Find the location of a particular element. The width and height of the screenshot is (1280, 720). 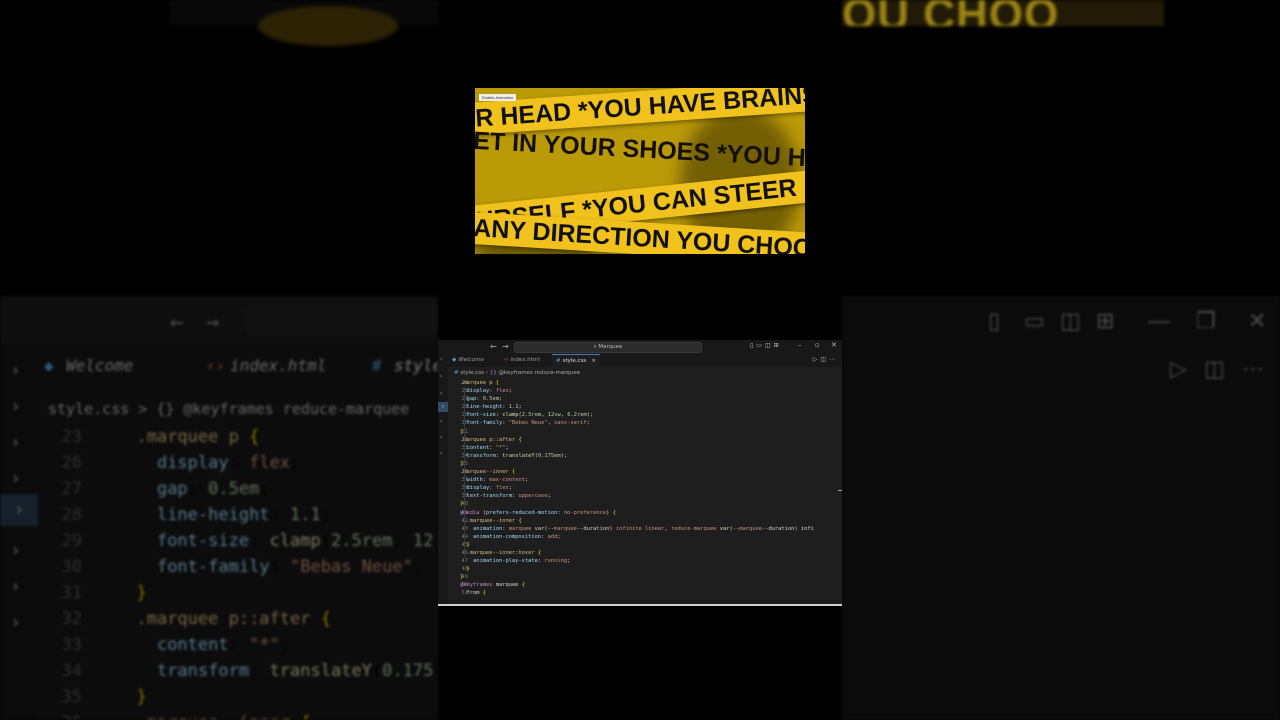

background-code-line: 27 gap: 0.5em; is located at coordinates (165, 489).